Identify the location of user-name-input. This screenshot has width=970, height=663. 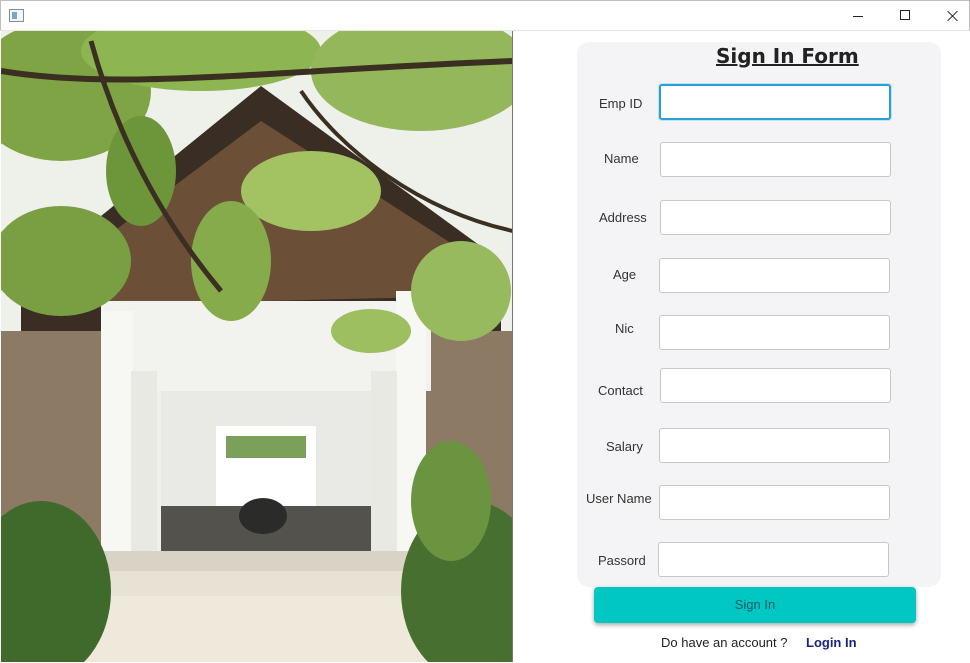
(774, 502).